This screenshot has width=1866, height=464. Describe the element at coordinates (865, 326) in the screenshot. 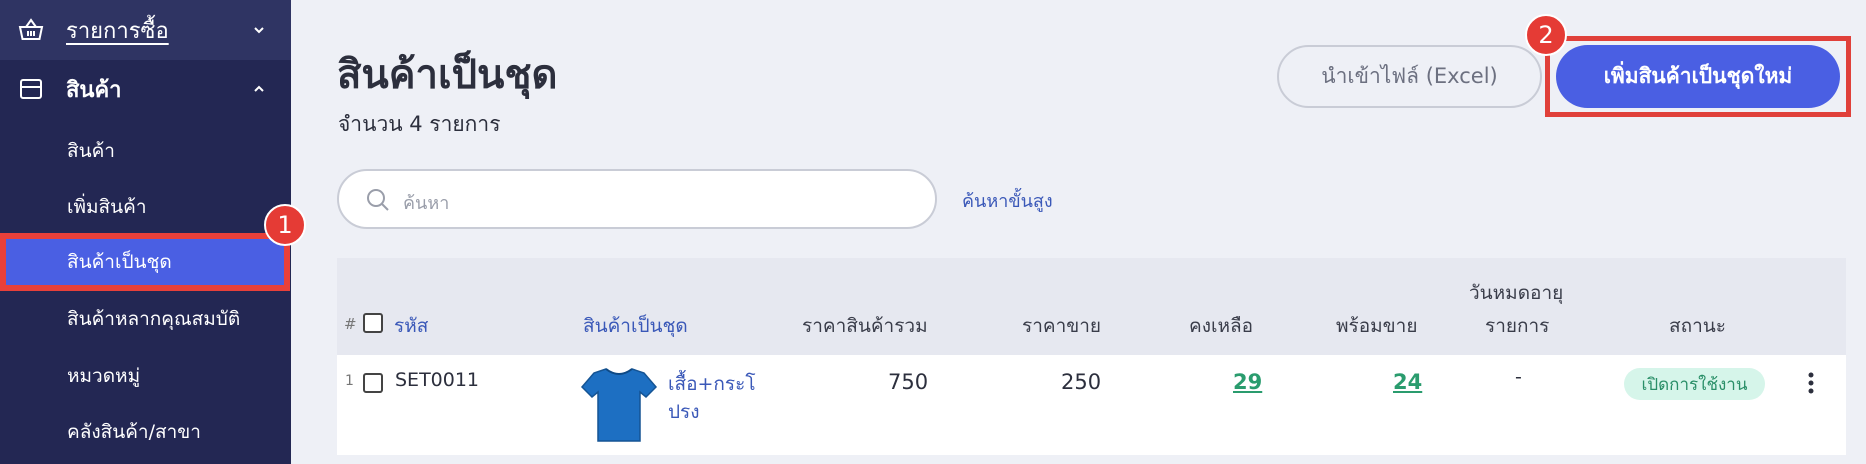

I see `col-total-price: ราคาสินค้ารวม` at that location.